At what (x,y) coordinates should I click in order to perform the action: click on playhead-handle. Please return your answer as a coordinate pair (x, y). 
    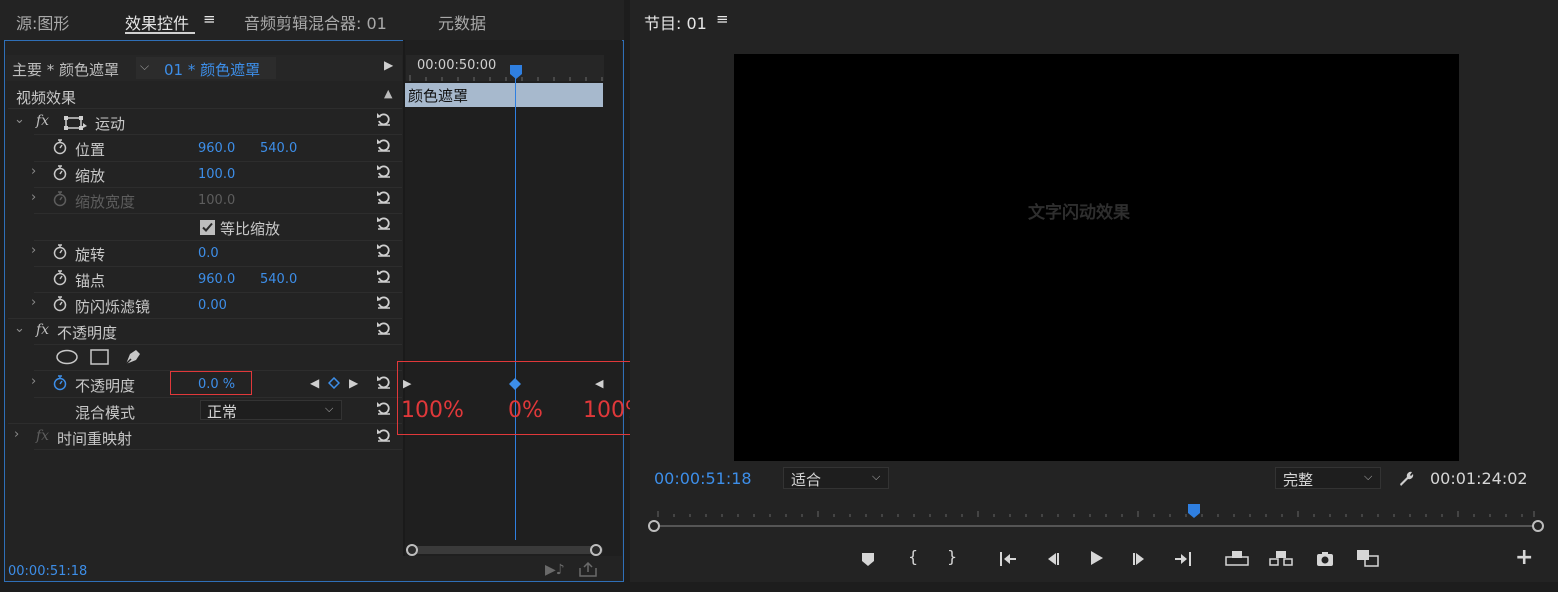
    Looking at the image, I should click on (516, 72).